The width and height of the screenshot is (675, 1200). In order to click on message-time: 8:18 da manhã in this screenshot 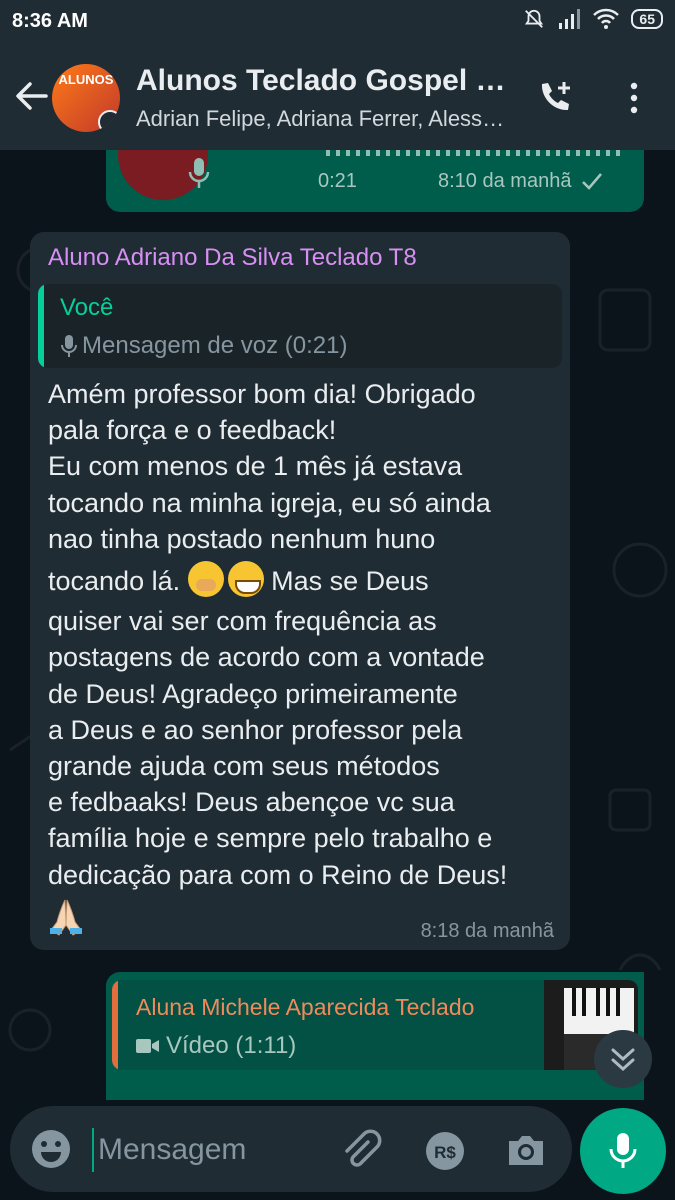, I will do `click(487, 931)`.